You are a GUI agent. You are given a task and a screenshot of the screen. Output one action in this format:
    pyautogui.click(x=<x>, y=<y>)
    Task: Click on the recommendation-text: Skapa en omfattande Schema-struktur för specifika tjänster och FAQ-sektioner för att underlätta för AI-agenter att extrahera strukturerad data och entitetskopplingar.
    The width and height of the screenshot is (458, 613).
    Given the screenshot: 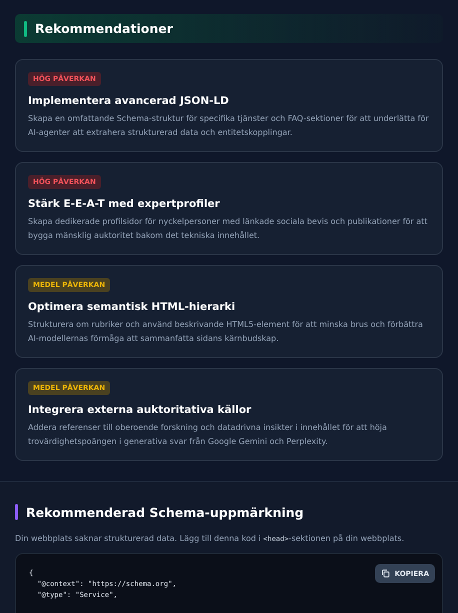 What is the action you would take?
    pyautogui.click(x=229, y=126)
    